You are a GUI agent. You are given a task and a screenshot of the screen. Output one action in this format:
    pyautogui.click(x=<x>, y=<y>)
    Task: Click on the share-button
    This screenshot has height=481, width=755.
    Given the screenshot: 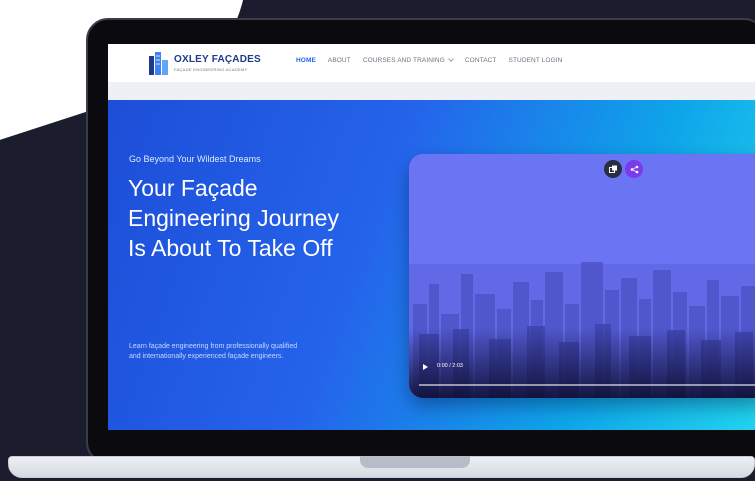 What is the action you would take?
    pyautogui.click(x=634, y=169)
    